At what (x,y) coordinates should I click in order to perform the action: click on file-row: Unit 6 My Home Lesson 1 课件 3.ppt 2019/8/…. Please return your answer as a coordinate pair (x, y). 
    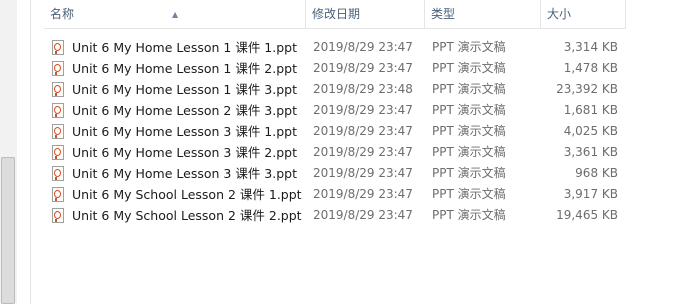
    Looking at the image, I should click on (338, 89).